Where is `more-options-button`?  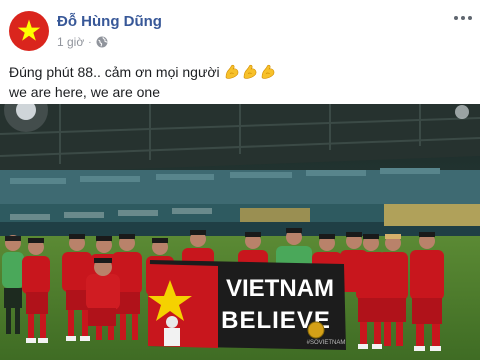
more-options-button is located at coordinates (463, 18).